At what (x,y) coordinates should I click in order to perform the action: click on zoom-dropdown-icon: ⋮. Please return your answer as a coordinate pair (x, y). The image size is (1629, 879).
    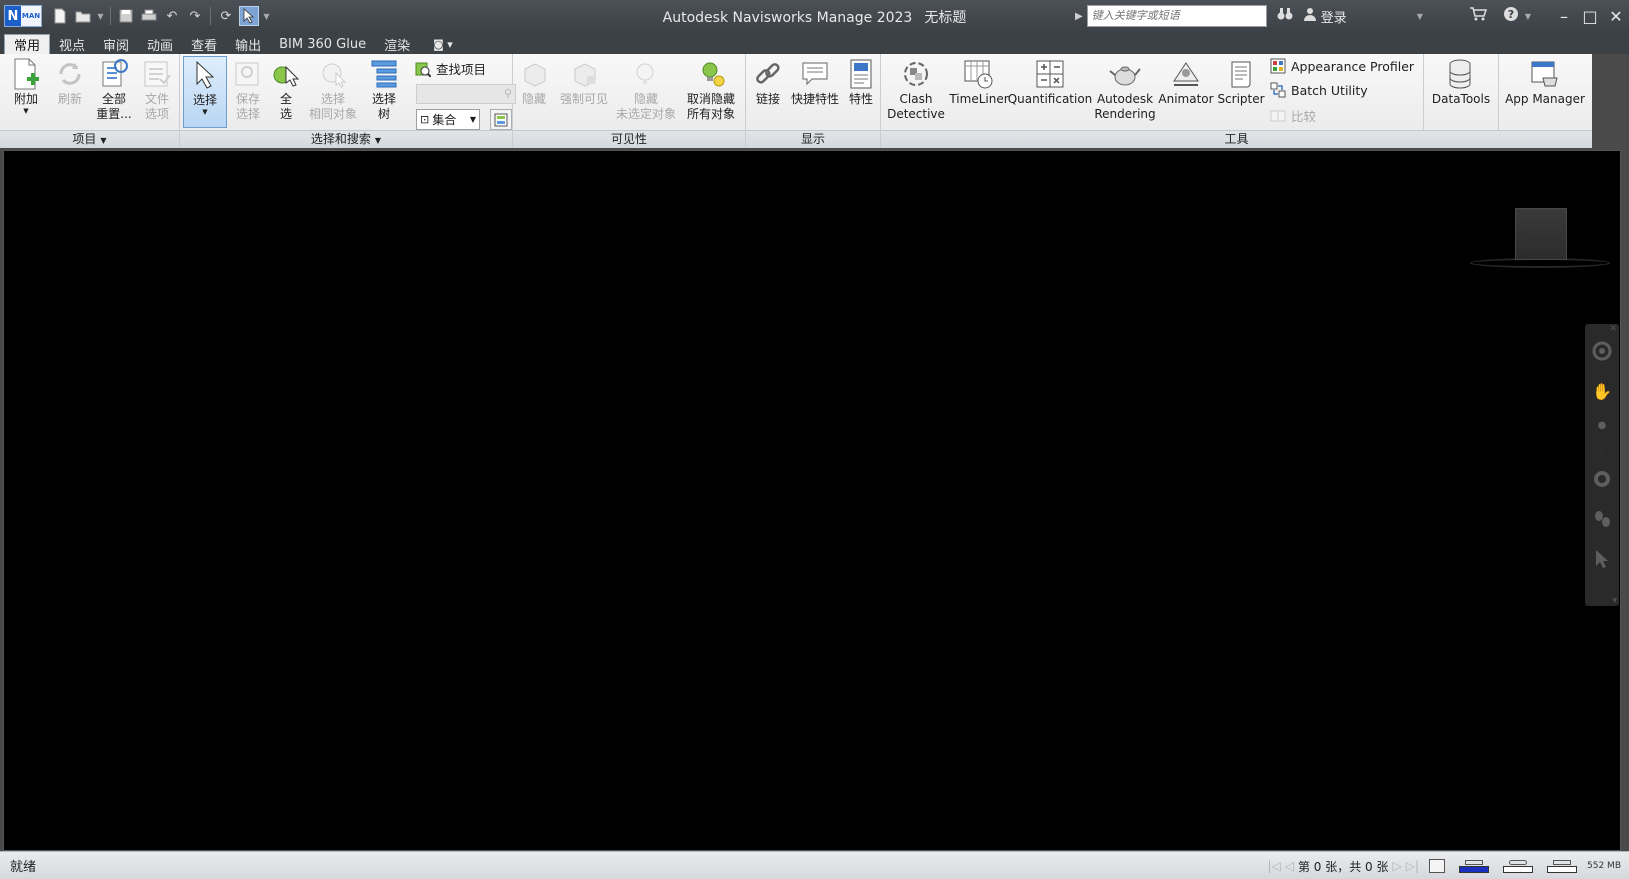
    Looking at the image, I should click on (1602, 449).